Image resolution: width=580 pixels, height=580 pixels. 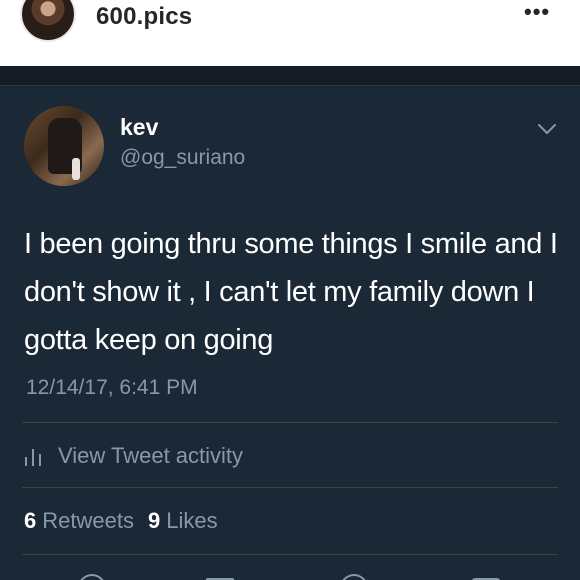 I want to click on view-tweet-activity-label: View Tweet activity, so click(x=151, y=455).